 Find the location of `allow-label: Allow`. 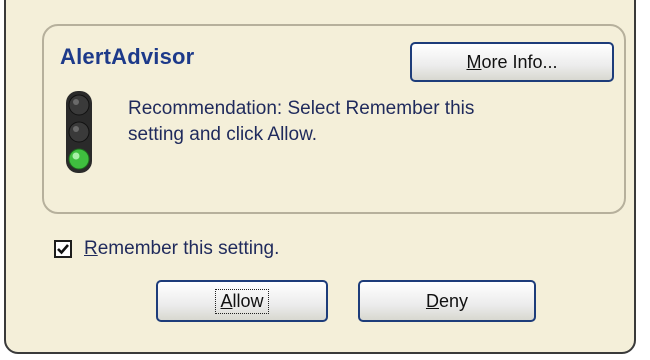

allow-label: Allow is located at coordinates (242, 301).